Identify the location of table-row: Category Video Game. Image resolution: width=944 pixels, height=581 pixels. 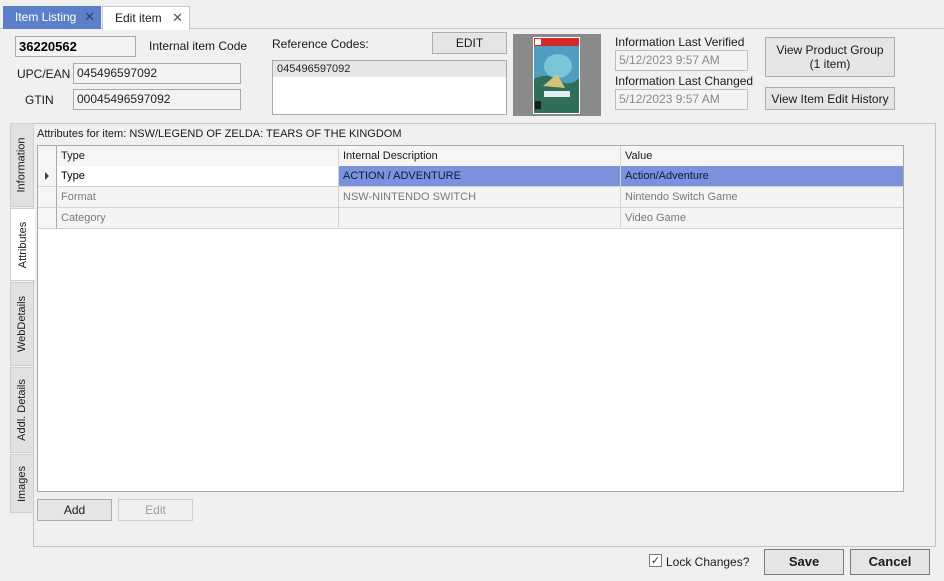
(470, 218).